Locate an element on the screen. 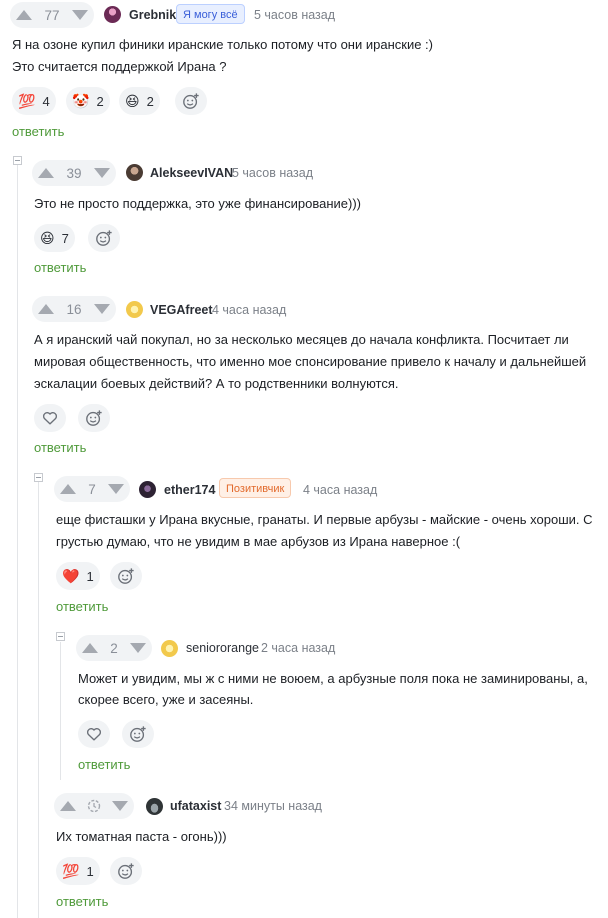 This screenshot has height=918, width=608. vote-box: 2 is located at coordinates (114, 648).